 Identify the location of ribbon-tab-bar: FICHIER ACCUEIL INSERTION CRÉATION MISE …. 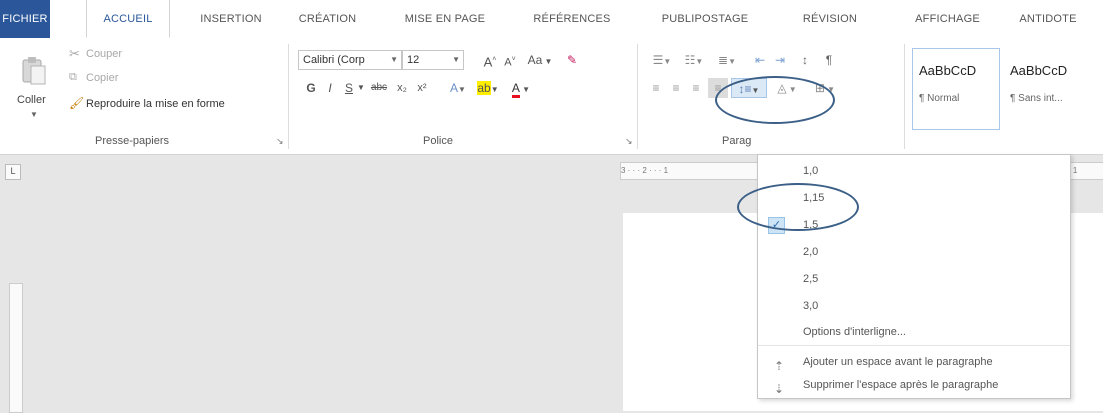
(551, 19).